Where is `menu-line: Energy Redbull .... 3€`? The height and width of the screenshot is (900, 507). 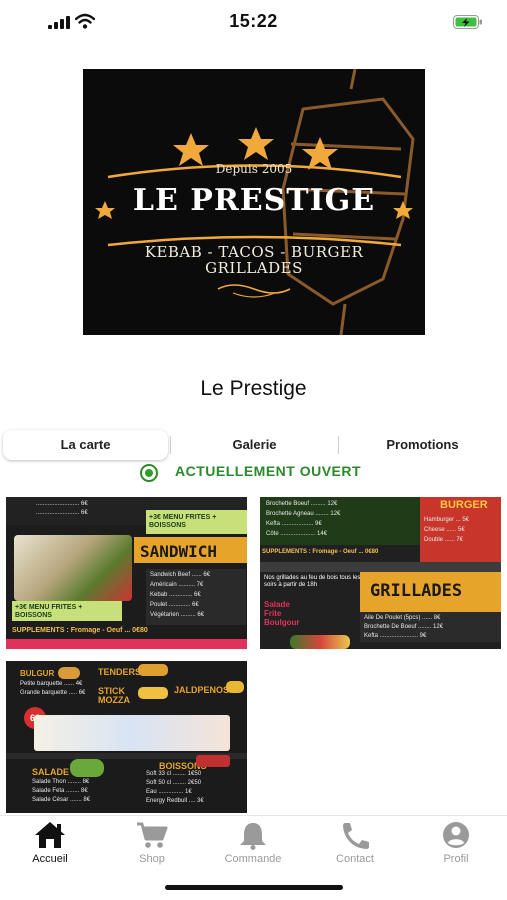
menu-line: Energy Redbull .... 3€ is located at coordinates (175, 801).